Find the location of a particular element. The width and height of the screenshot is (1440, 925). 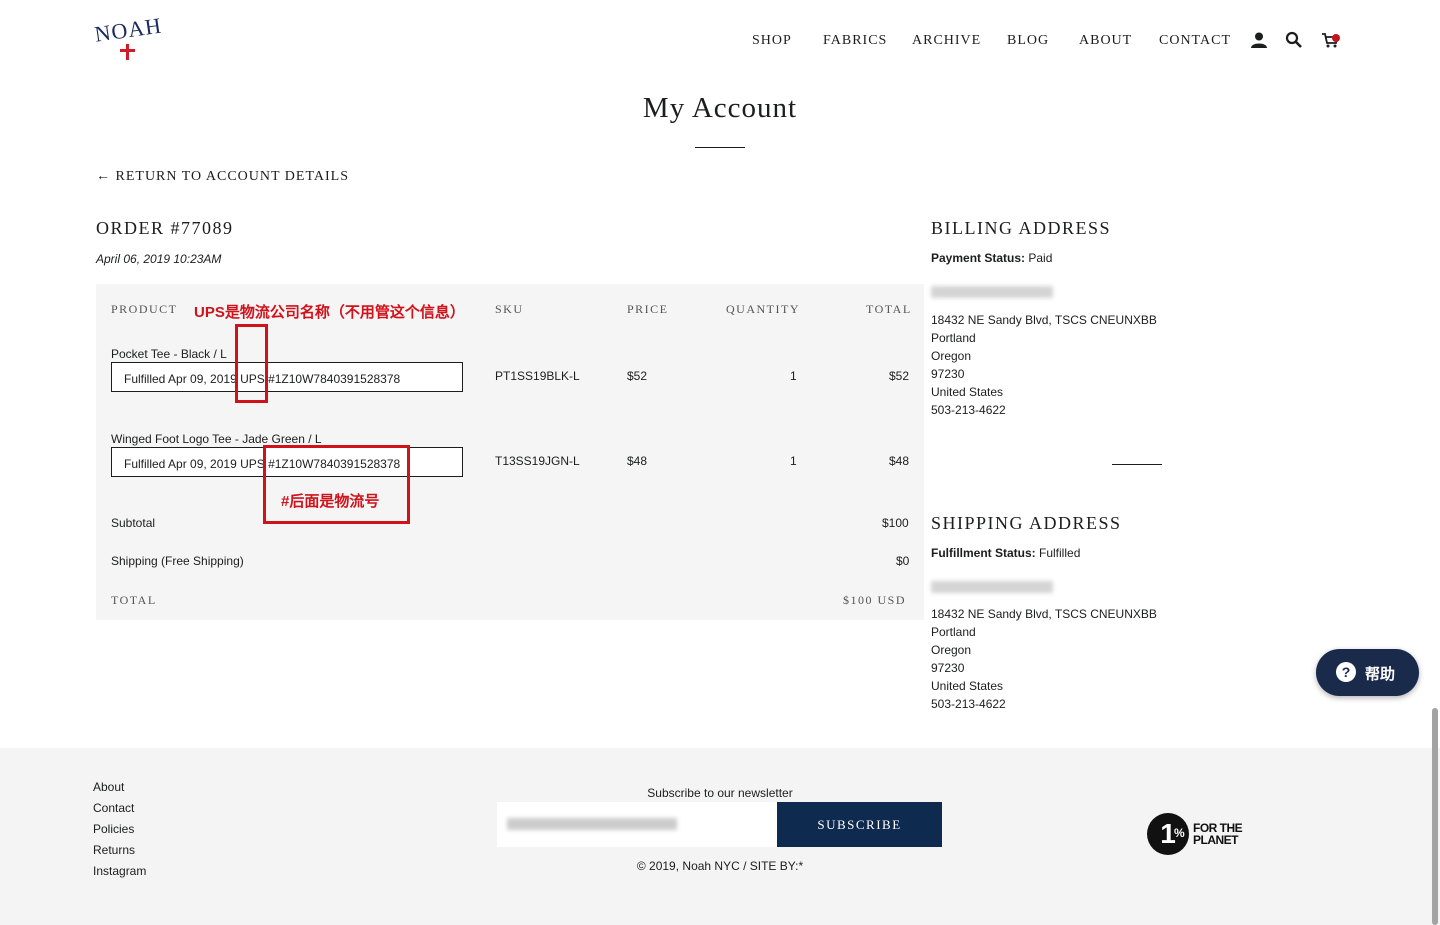

total-label: TOTAL is located at coordinates (134, 600).